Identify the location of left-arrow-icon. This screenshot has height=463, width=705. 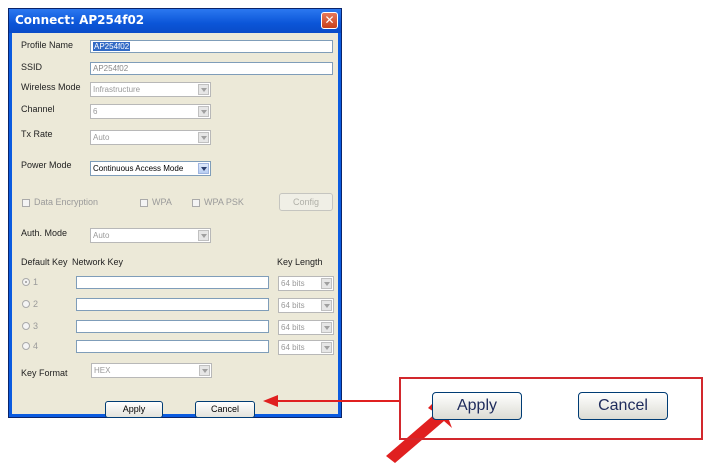
(331, 401).